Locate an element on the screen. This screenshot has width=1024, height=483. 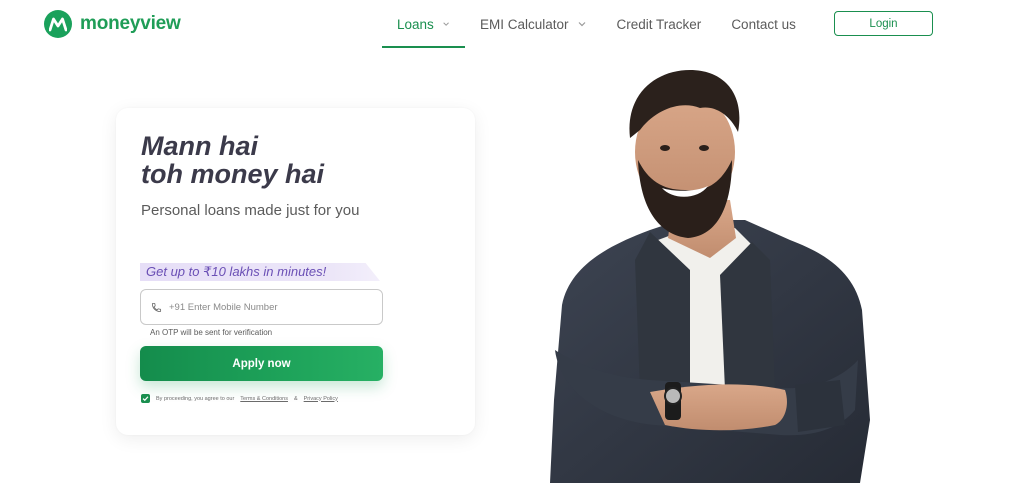
nav-item-label: Contact us is located at coordinates (763, 24).